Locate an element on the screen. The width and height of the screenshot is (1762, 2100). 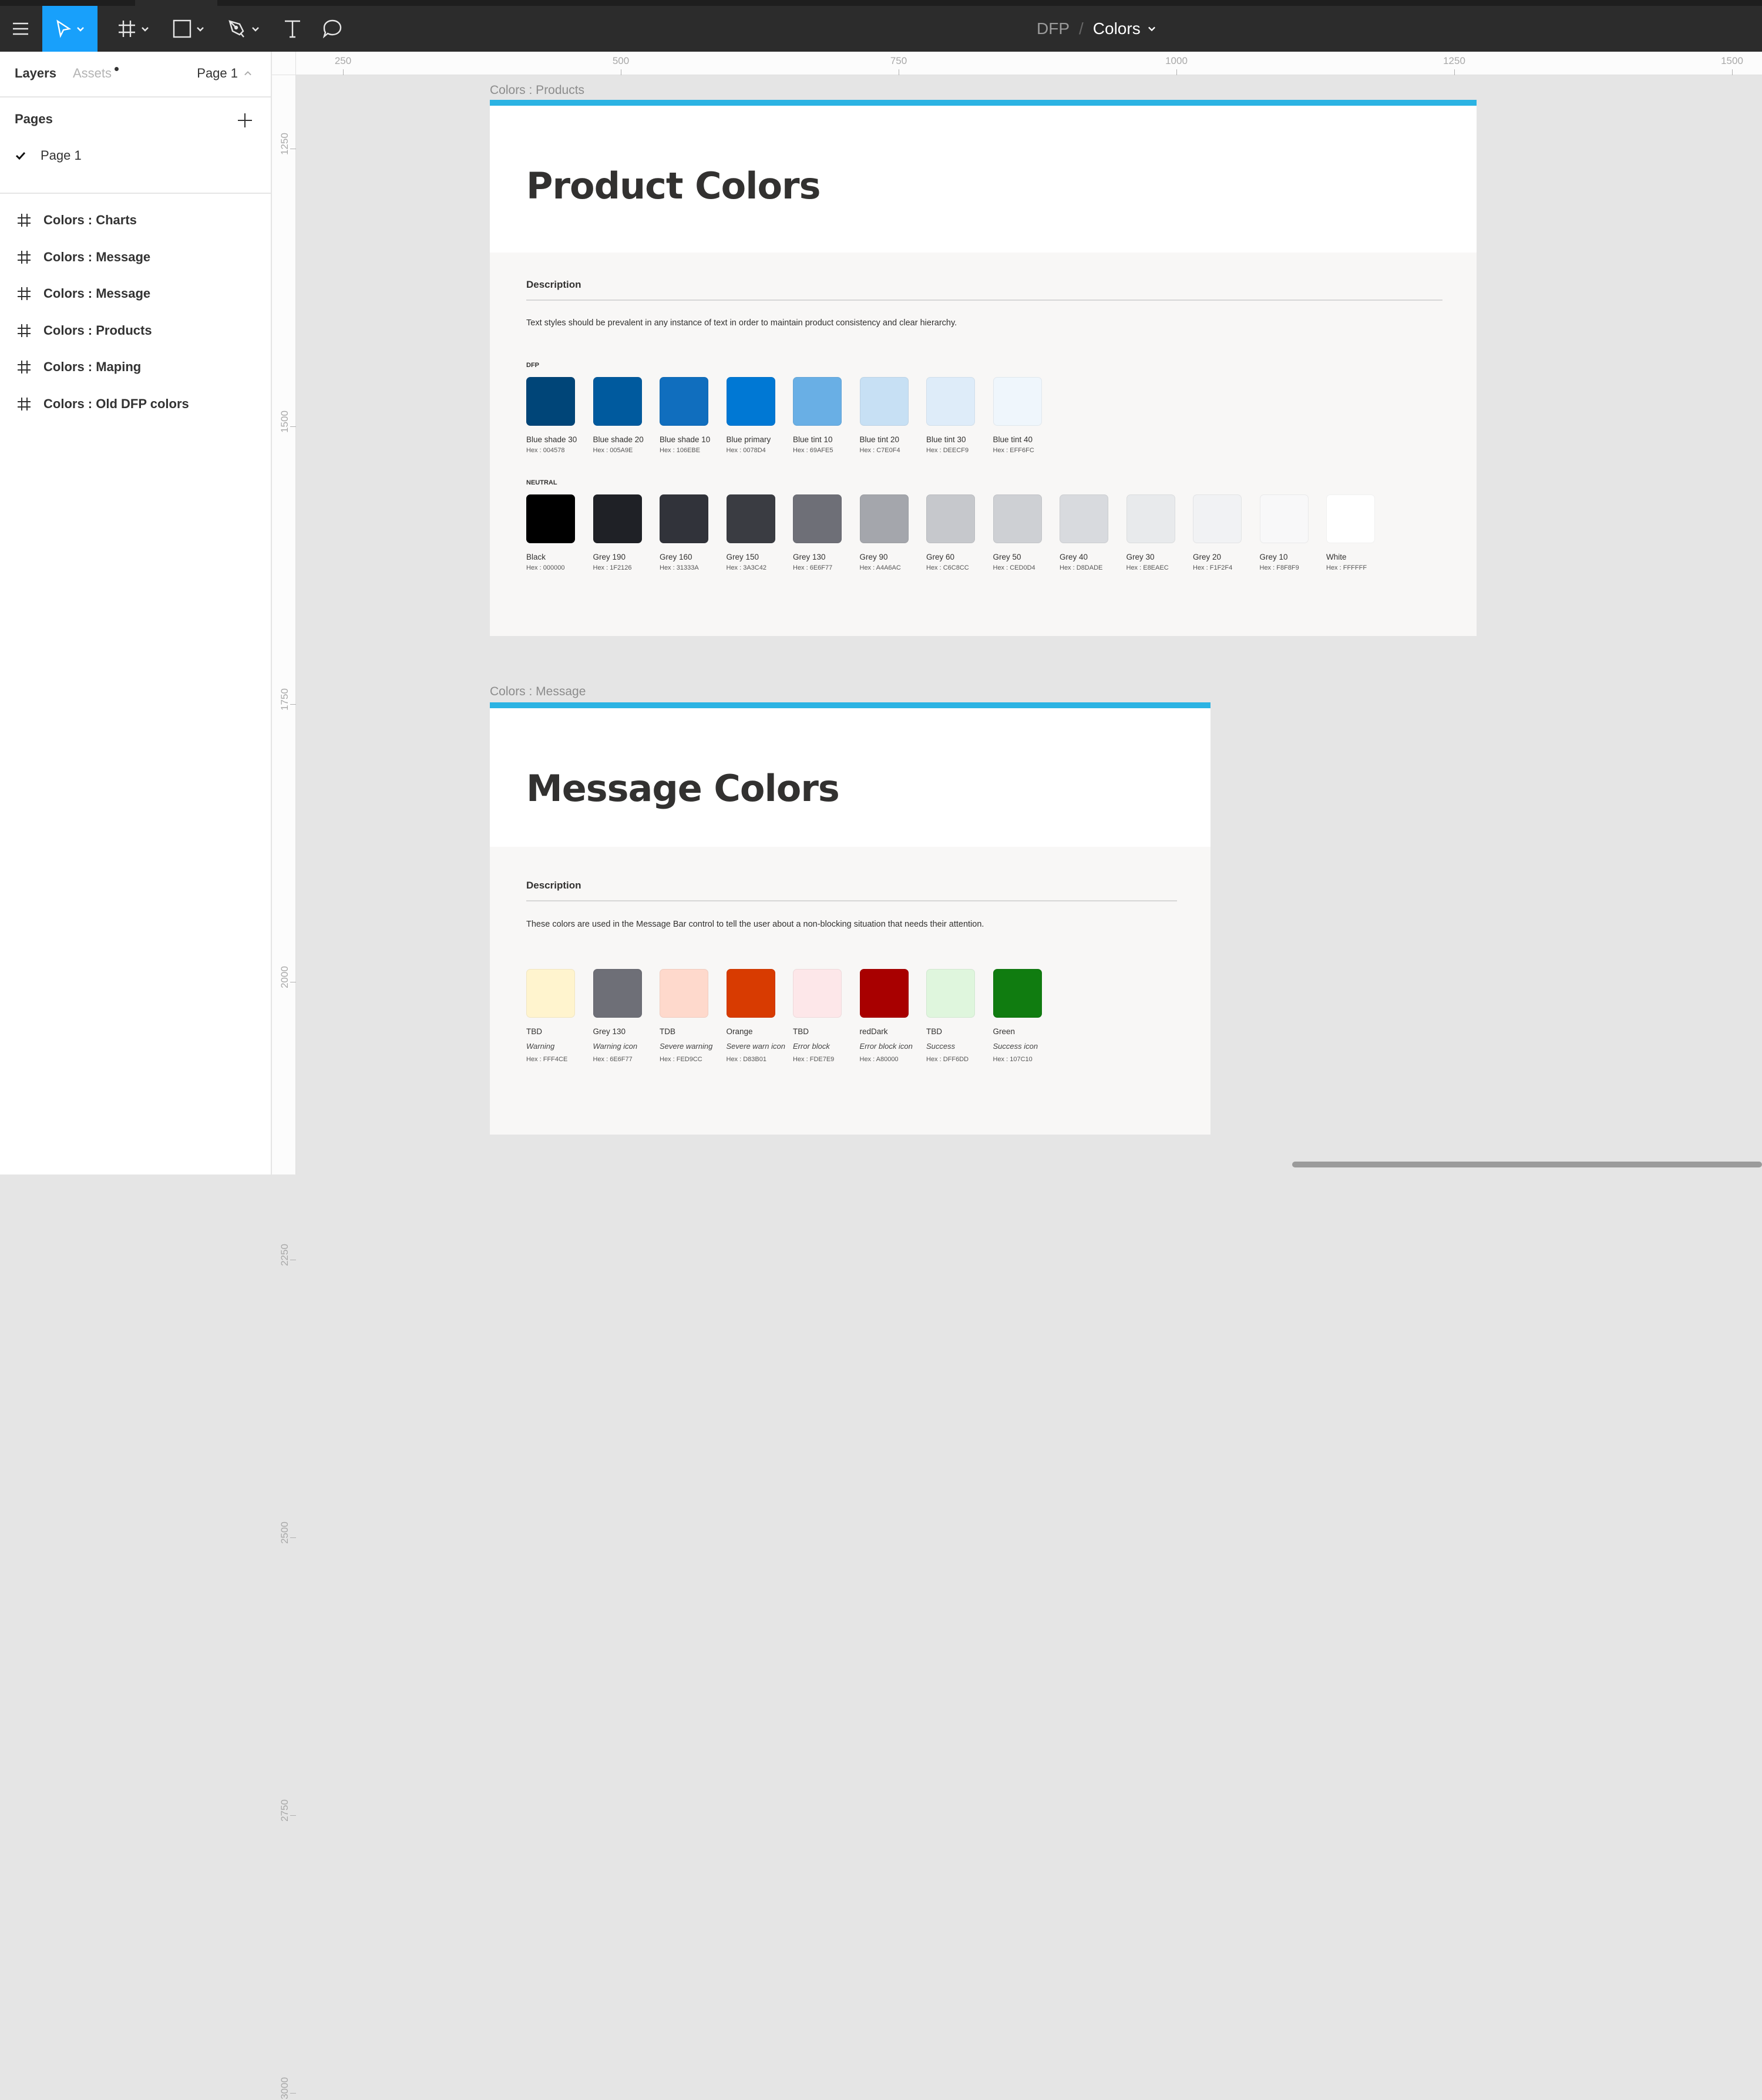
color-swatch: Green Success icon Hex : 107C10 is located at coordinates (1026, 1016).